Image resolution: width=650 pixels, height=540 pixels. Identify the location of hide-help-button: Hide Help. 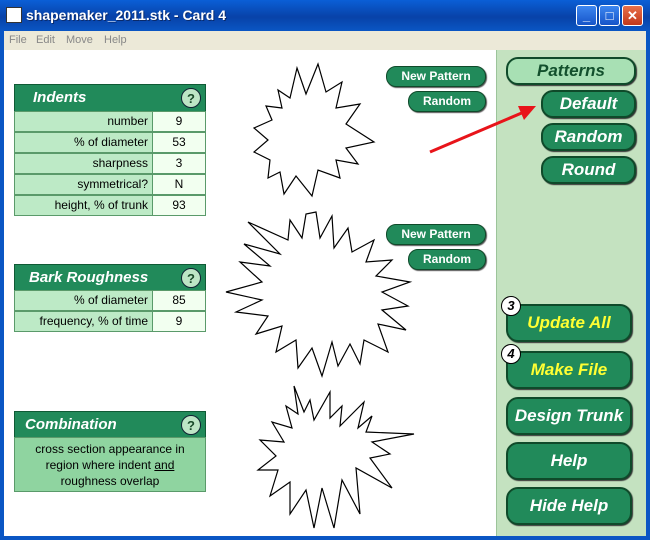
(569, 506).